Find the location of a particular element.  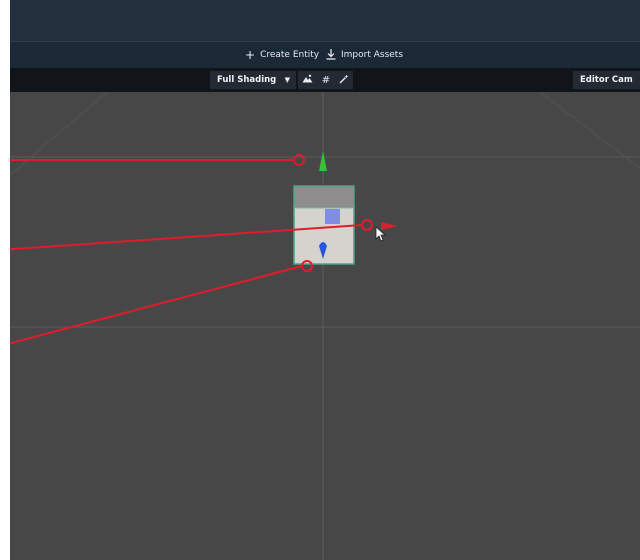

shading-mode-value: Full Shading is located at coordinates (247, 80).